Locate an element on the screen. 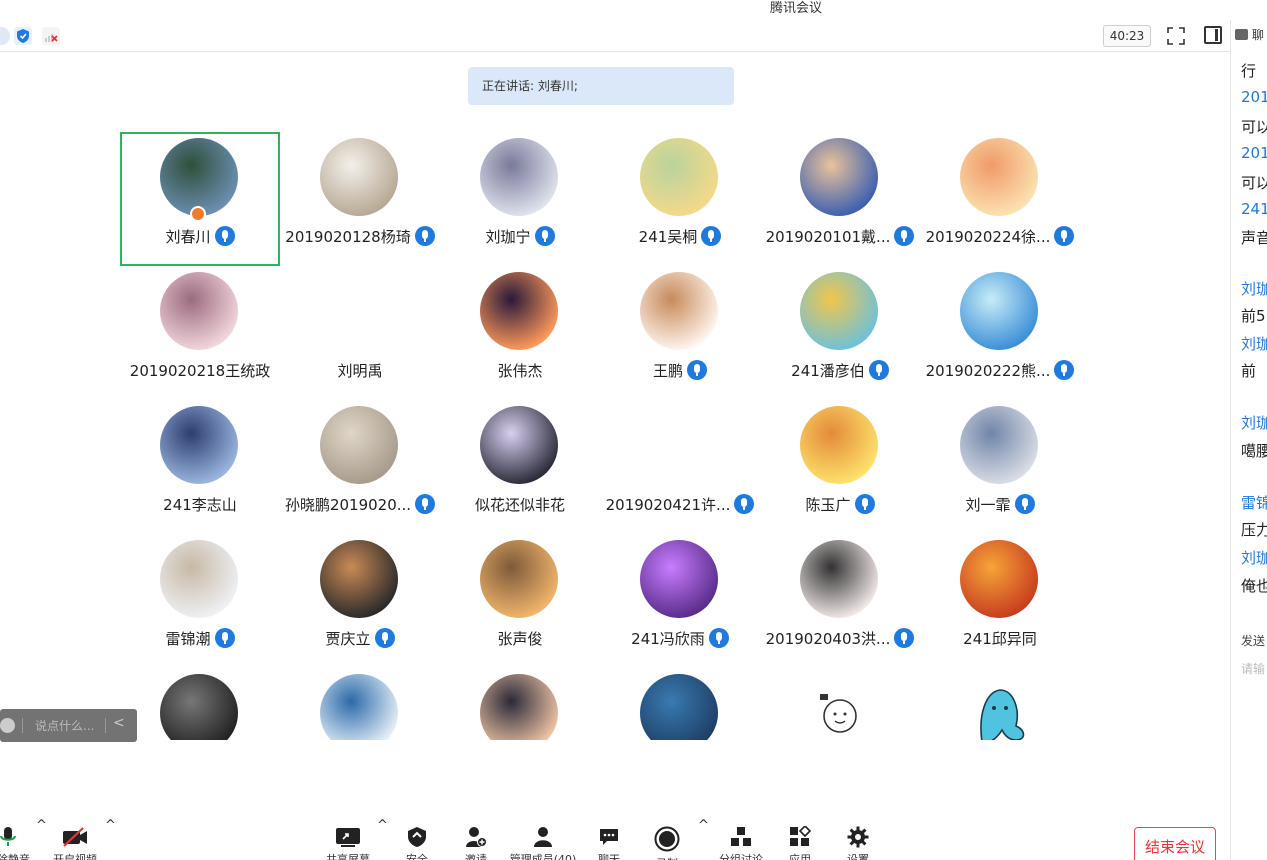  network-signal-icon is located at coordinates (51, 36).